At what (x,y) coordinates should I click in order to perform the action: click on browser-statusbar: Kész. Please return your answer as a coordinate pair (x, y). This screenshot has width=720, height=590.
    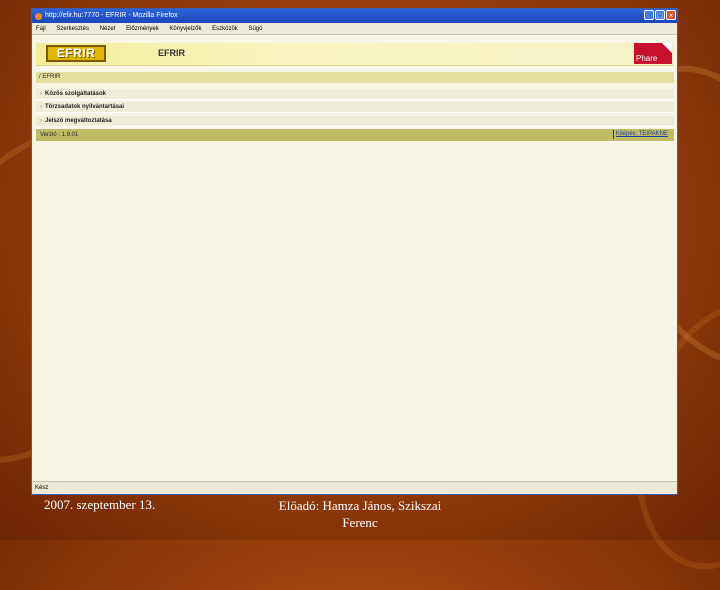
    Looking at the image, I should click on (354, 487).